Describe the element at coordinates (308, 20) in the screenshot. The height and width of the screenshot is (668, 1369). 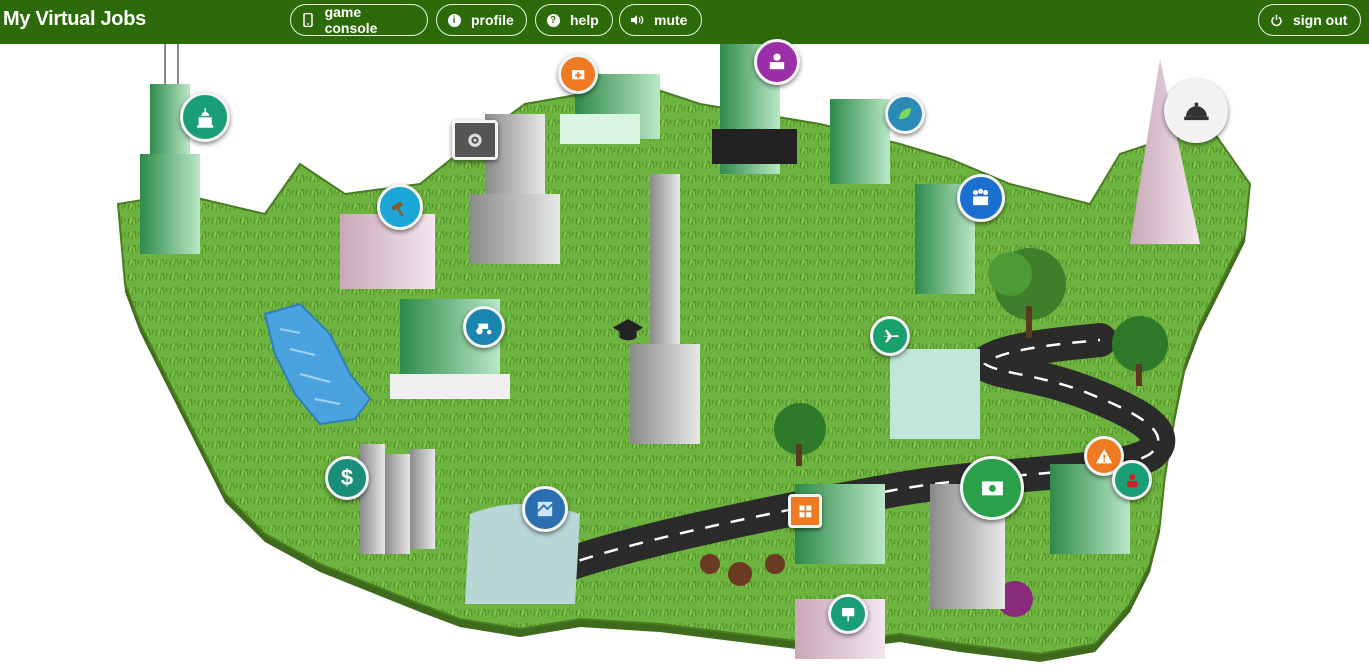
I see `mobile-device-icon` at that location.